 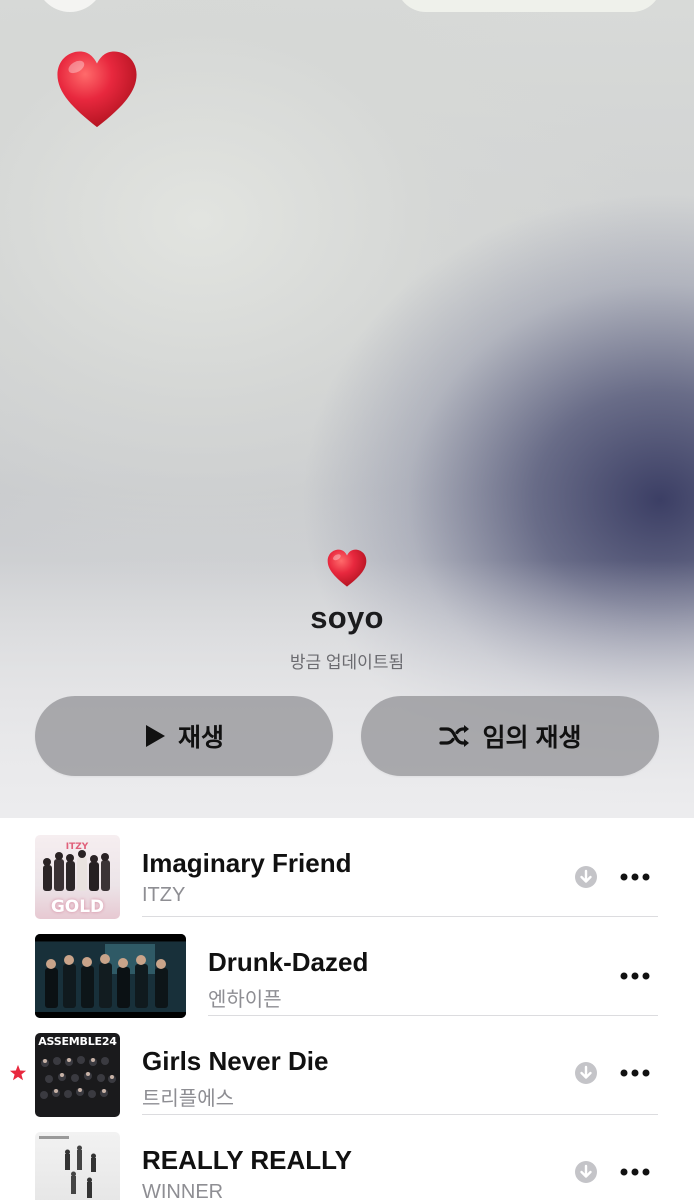 What do you see at coordinates (18, 1072) in the screenshot?
I see `star-icon` at bounding box center [18, 1072].